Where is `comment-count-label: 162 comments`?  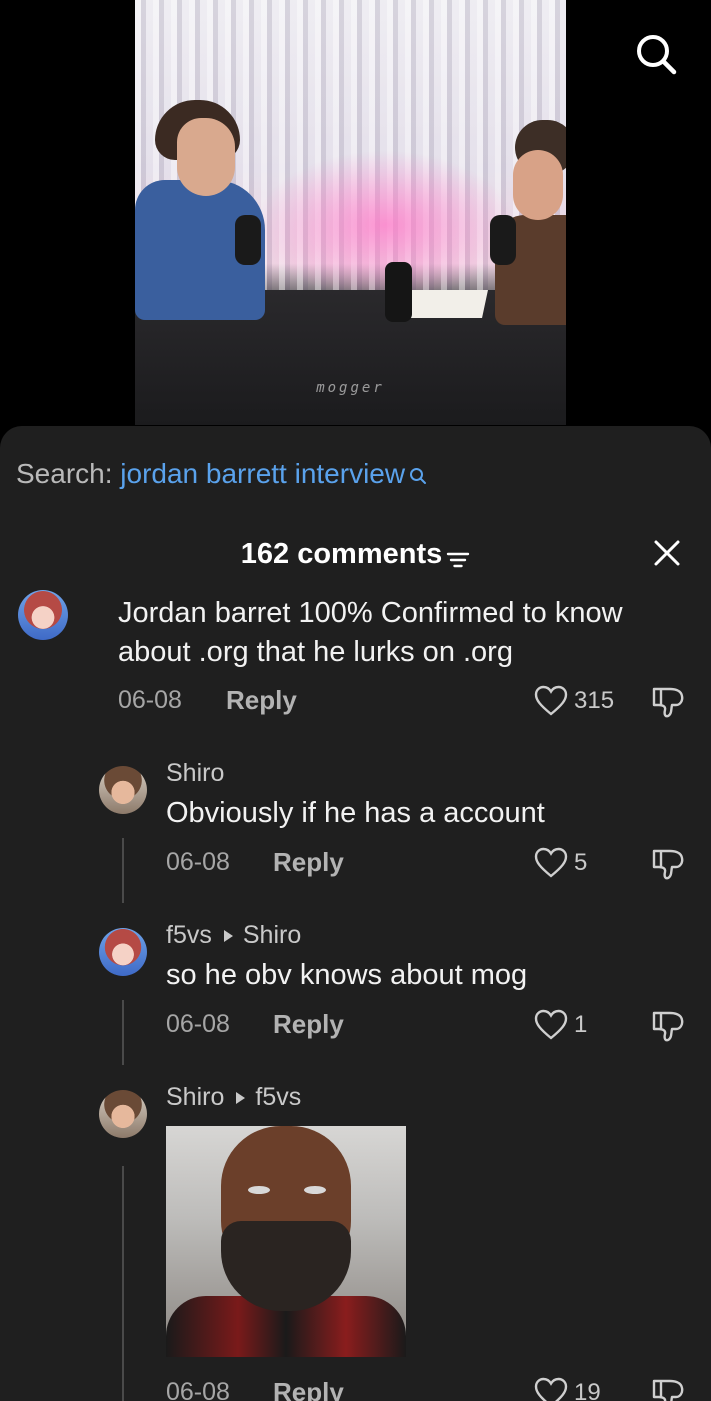 comment-count-label: 162 comments is located at coordinates (341, 554).